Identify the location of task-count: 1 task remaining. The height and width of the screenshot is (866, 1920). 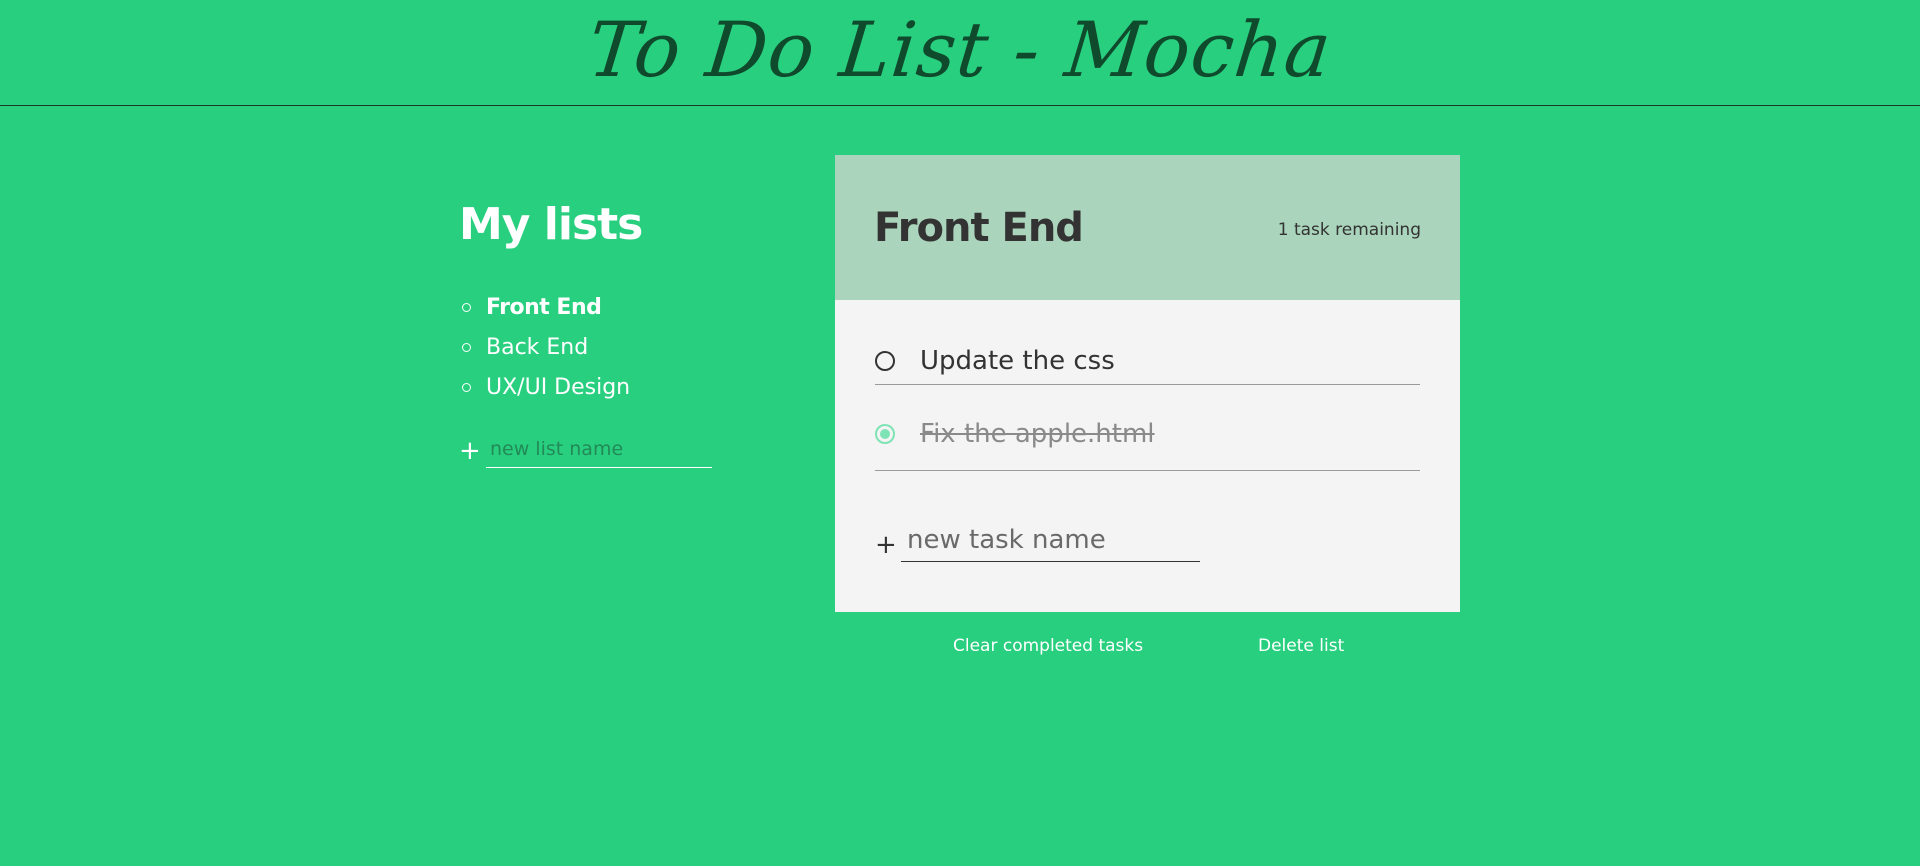
(1349, 230).